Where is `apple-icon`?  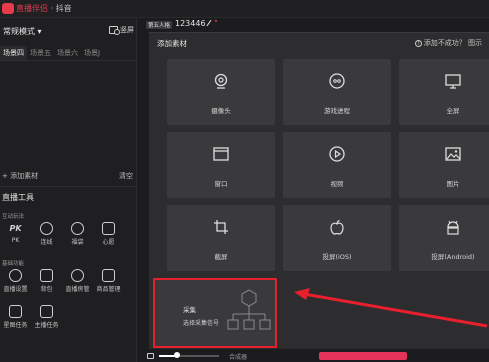 apple-icon is located at coordinates (337, 227).